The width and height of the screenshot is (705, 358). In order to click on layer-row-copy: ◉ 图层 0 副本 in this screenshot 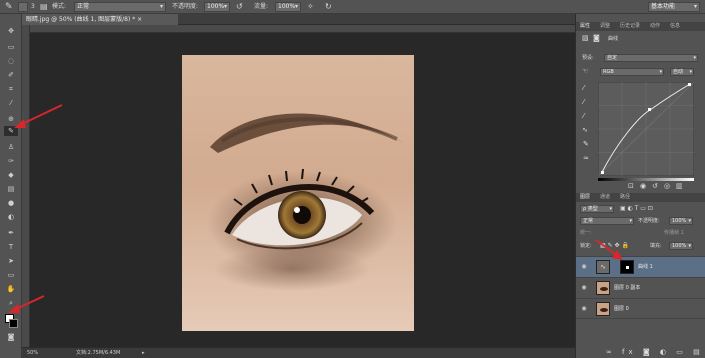, I will do `click(640, 287)`.